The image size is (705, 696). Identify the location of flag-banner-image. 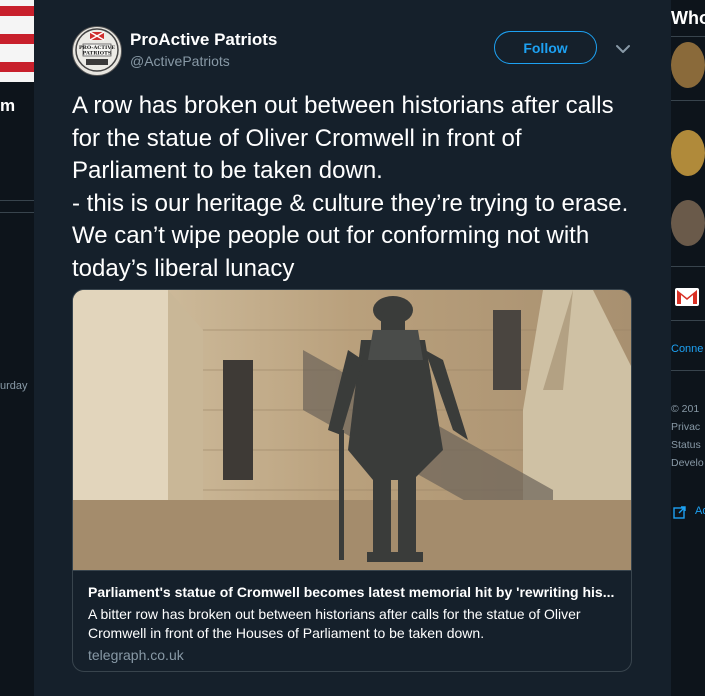
(17, 41).